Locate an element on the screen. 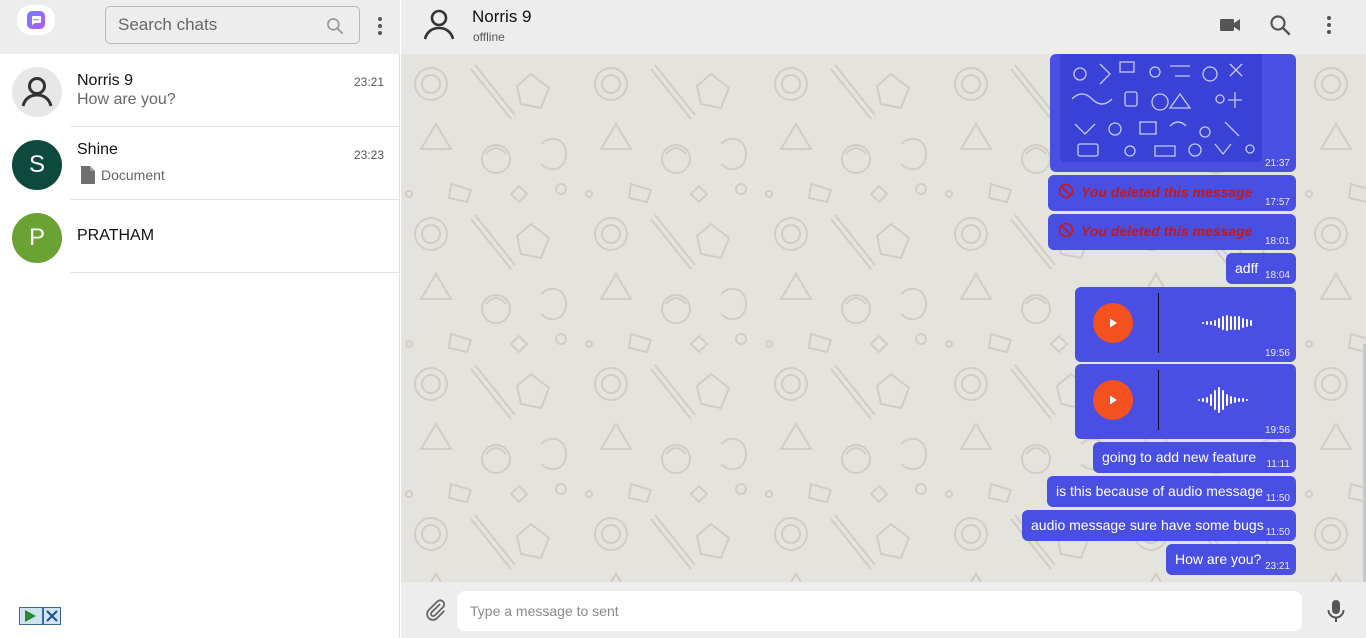 The height and width of the screenshot is (638, 1366). search-box is located at coordinates (232, 25).